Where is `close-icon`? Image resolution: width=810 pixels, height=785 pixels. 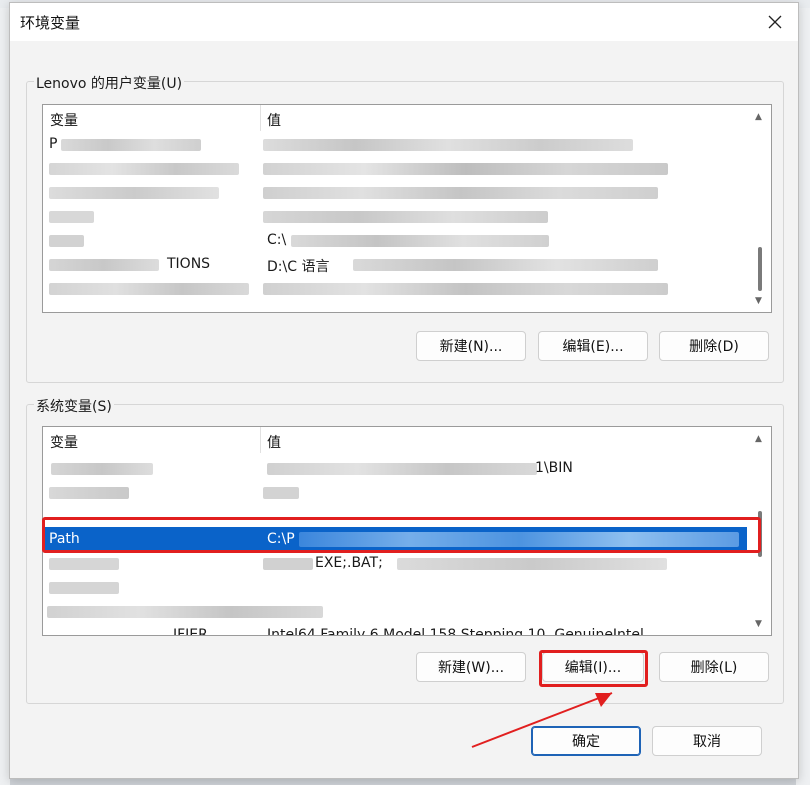 close-icon is located at coordinates (775, 22).